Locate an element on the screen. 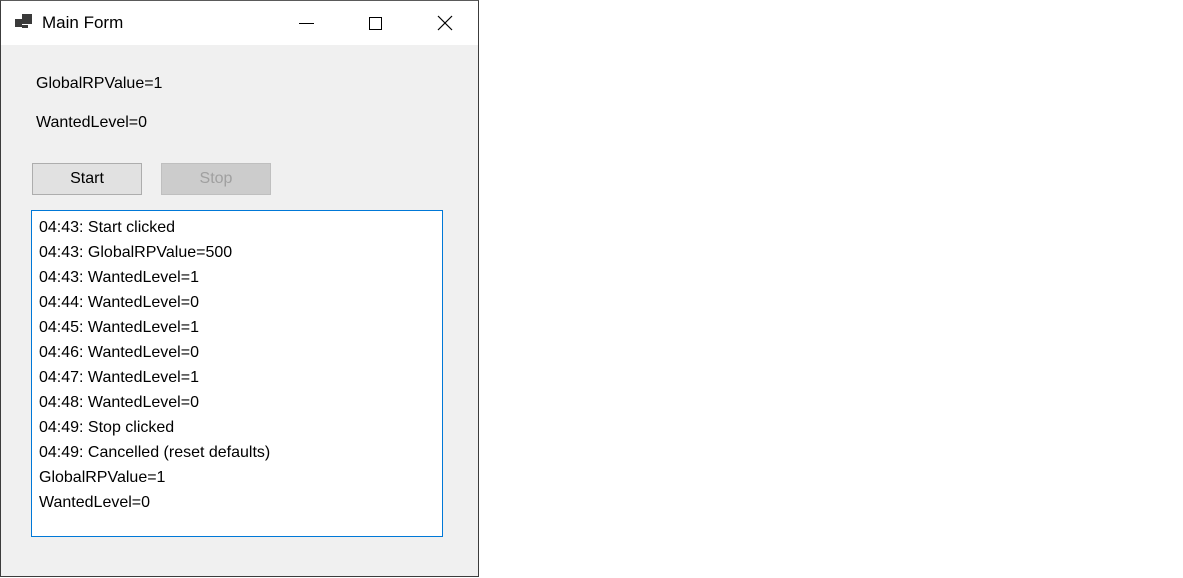 This screenshot has width=1183, height=578. minimize-icon is located at coordinates (306, 23).